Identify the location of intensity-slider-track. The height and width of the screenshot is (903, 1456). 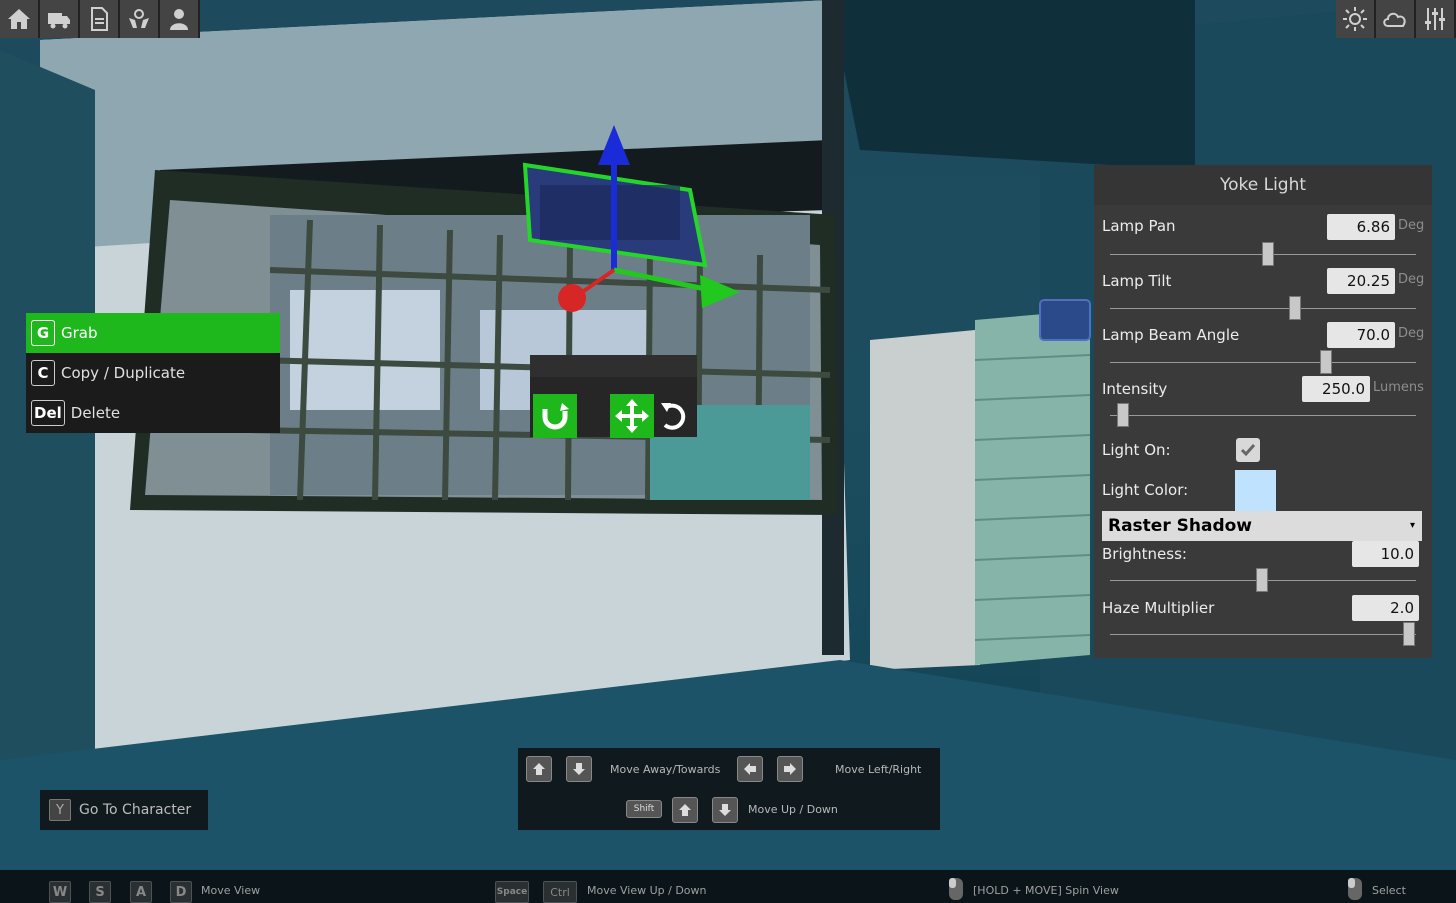
(1263, 415).